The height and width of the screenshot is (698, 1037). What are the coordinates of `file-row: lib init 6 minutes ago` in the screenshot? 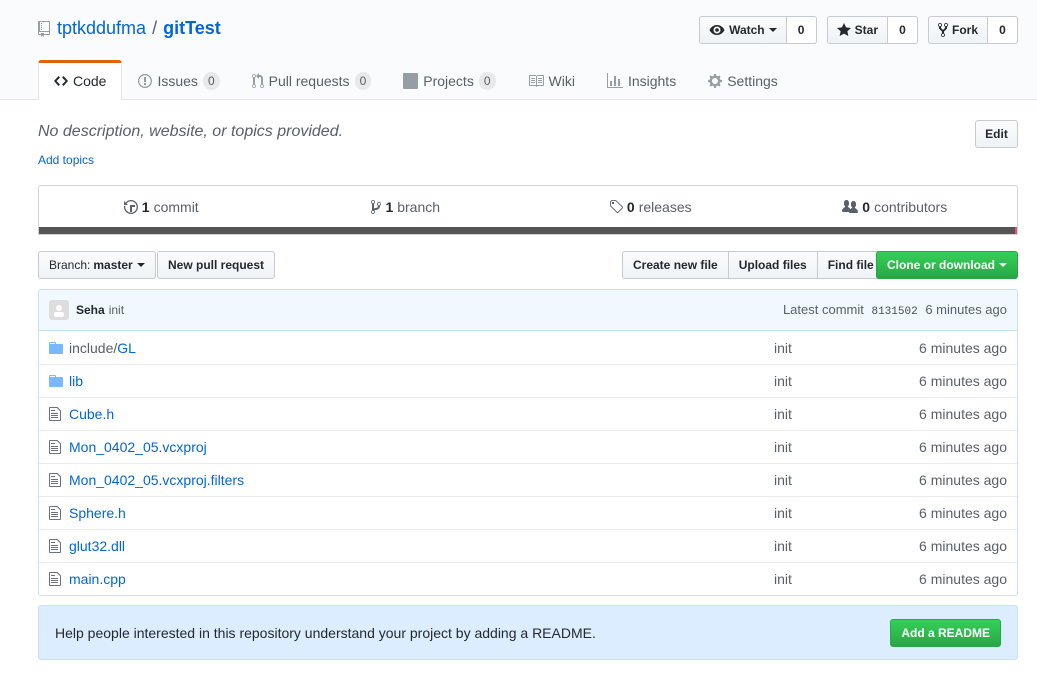 It's located at (528, 380).